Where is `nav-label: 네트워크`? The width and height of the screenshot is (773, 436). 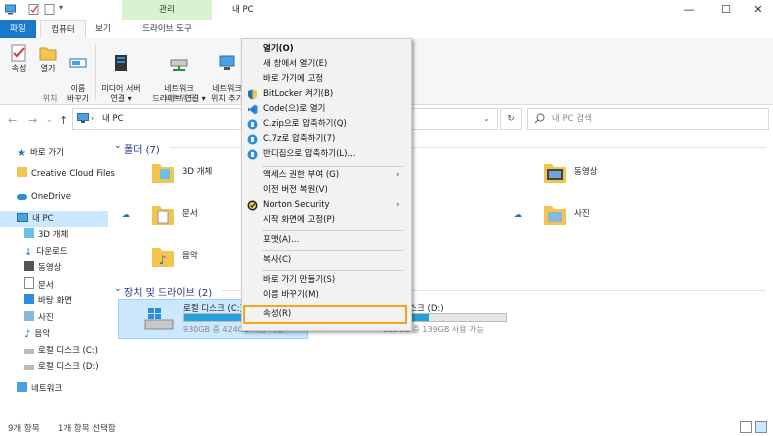 nav-label: 네트워크 is located at coordinates (47, 389).